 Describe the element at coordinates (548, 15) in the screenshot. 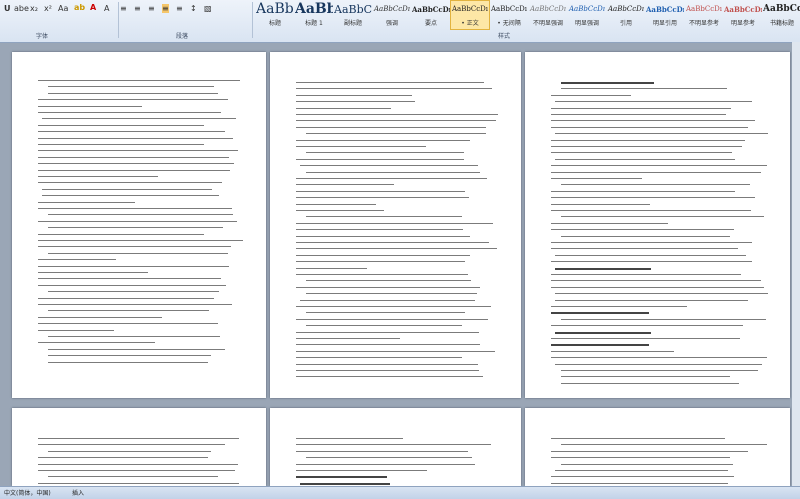

I see `style-subtle-emphasis: AaBbCcDı 不明显强调` at that location.